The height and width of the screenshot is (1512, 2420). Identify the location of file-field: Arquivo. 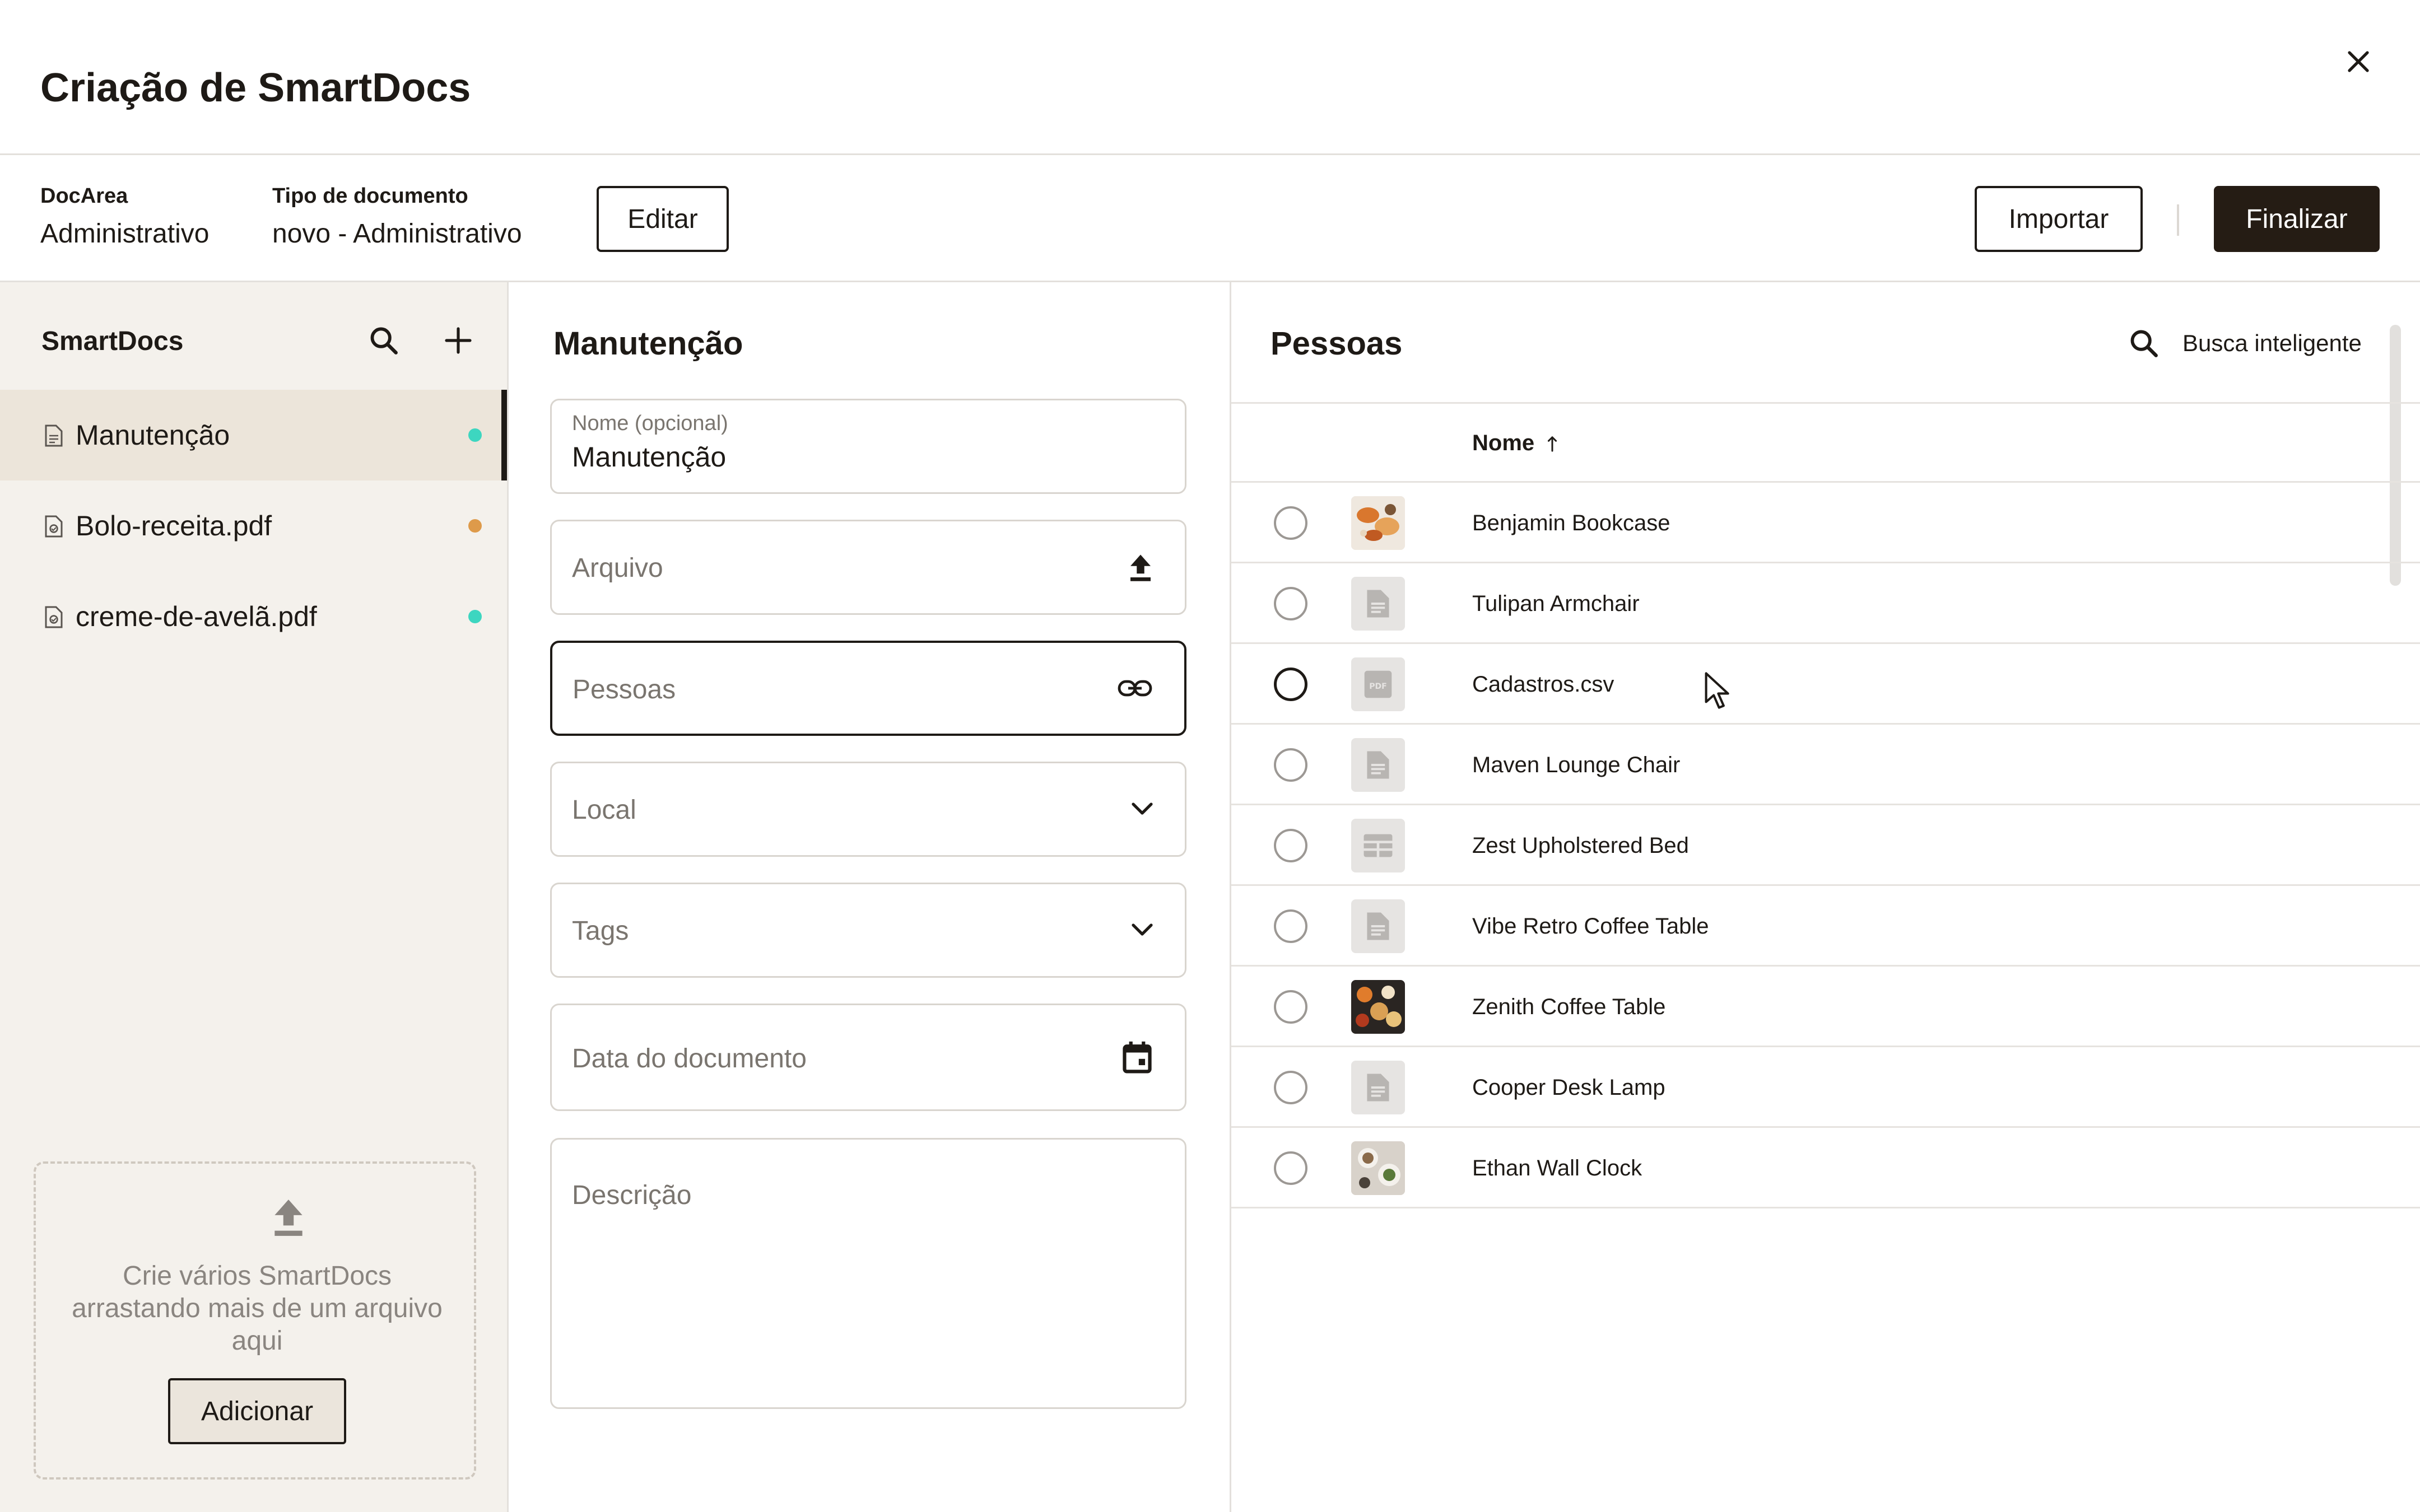
(868, 568).